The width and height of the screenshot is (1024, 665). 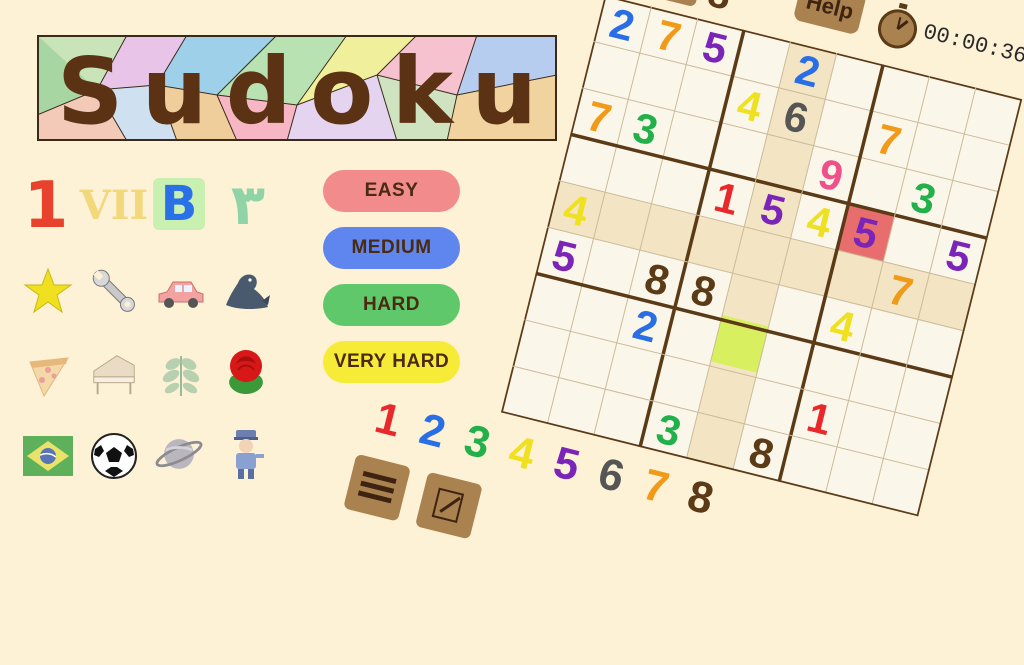 I want to click on piano-icon, so click(x=114, y=375).